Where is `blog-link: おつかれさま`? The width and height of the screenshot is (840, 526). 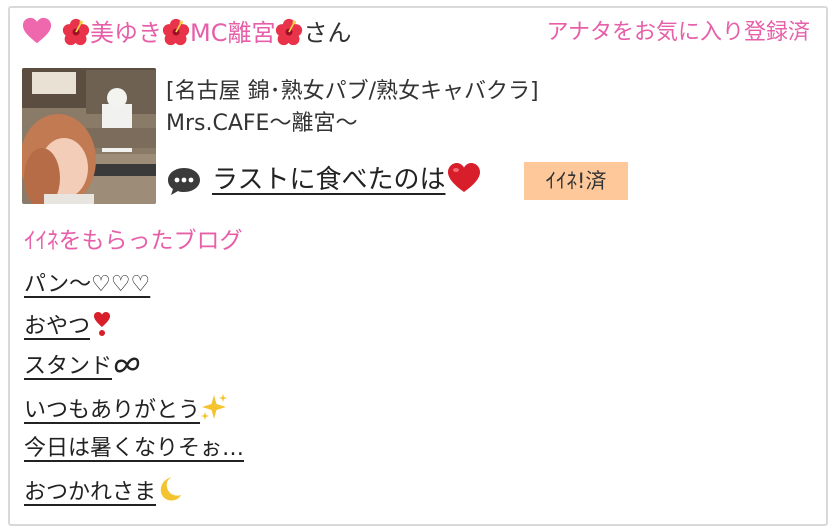
blog-link: おつかれさま is located at coordinates (103, 491).